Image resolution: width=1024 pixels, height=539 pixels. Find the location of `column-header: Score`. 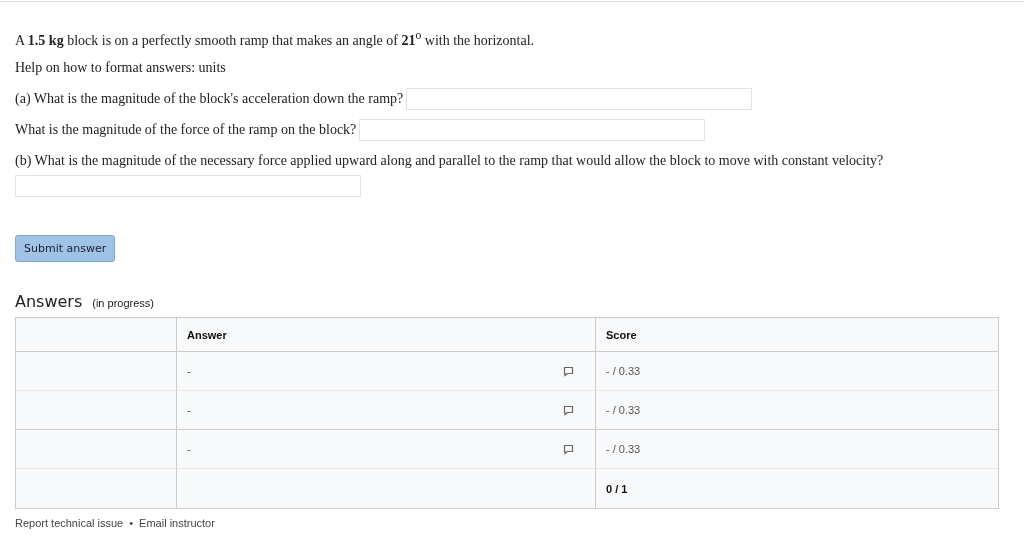

column-header: Score is located at coordinates (621, 334).